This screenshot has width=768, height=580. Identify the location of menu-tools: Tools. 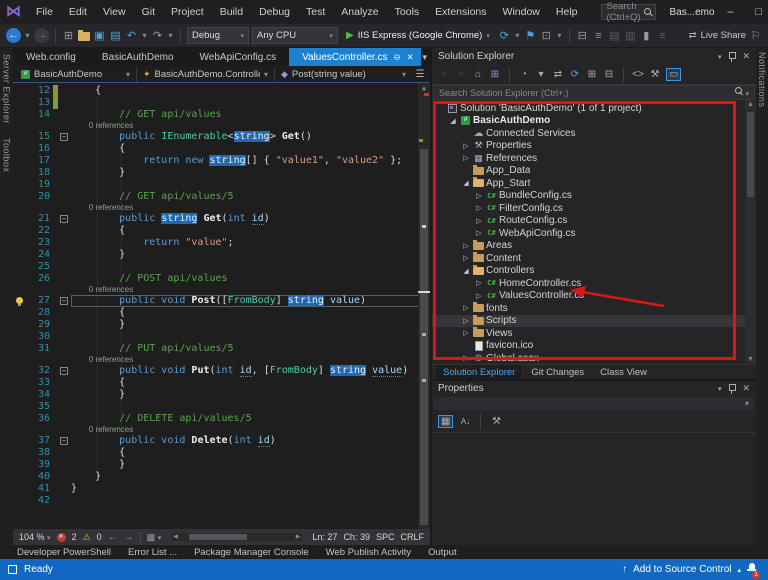
(407, 12).